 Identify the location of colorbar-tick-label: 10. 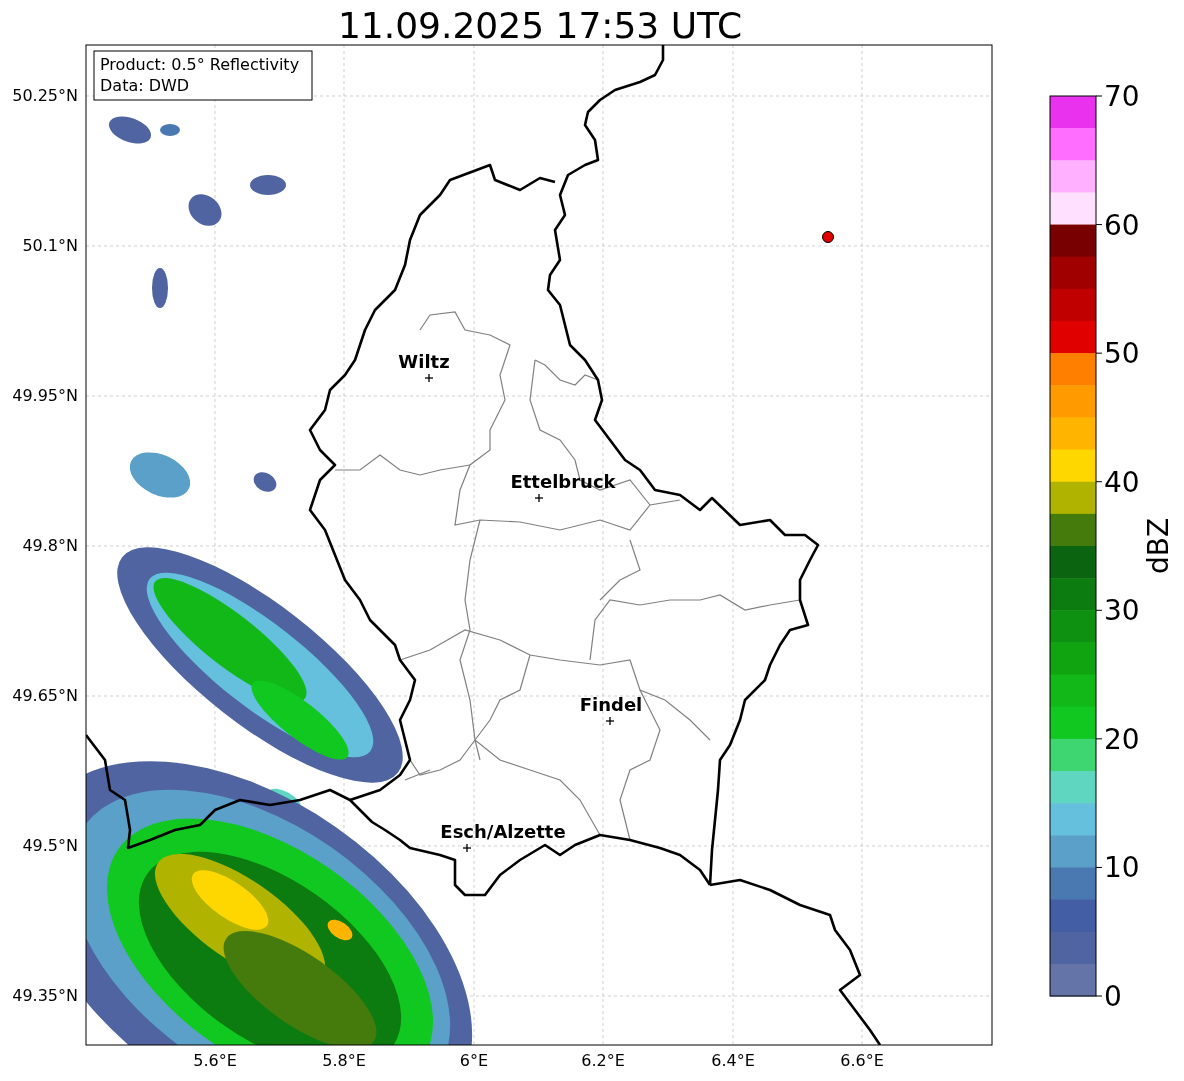
(1122, 868).